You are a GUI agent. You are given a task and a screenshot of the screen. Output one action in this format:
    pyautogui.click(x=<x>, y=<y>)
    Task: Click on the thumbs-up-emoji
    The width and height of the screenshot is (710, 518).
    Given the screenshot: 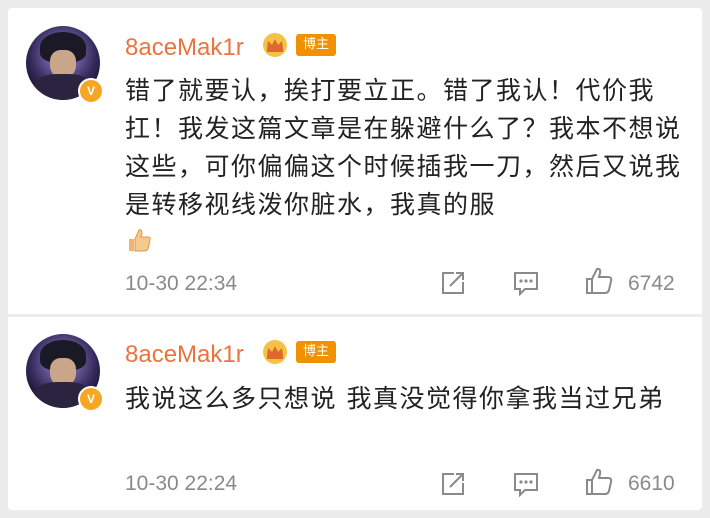 What is the action you would take?
    pyautogui.click(x=140, y=240)
    